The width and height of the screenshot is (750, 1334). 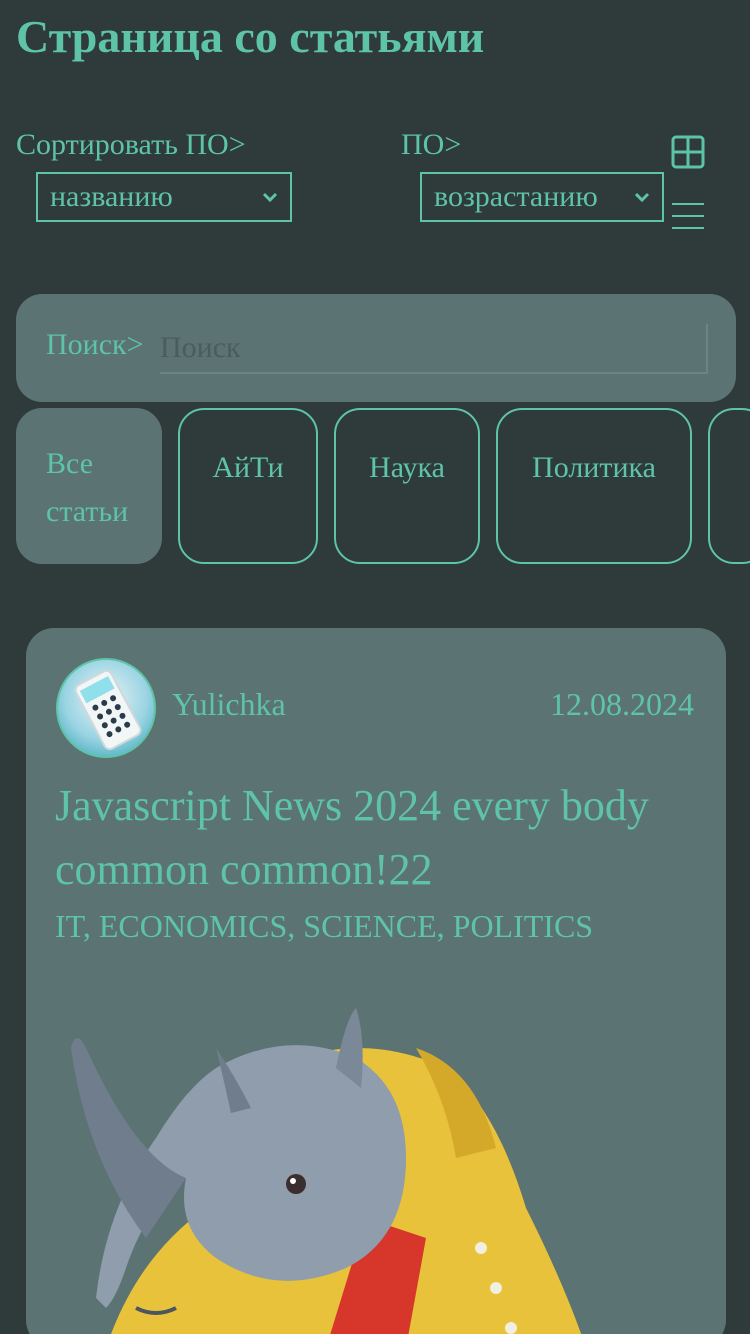 What do you see at coordinates (594, 486) in the screenshot?
I see `tab-politics: Политика` at bounding box center [594, 486].